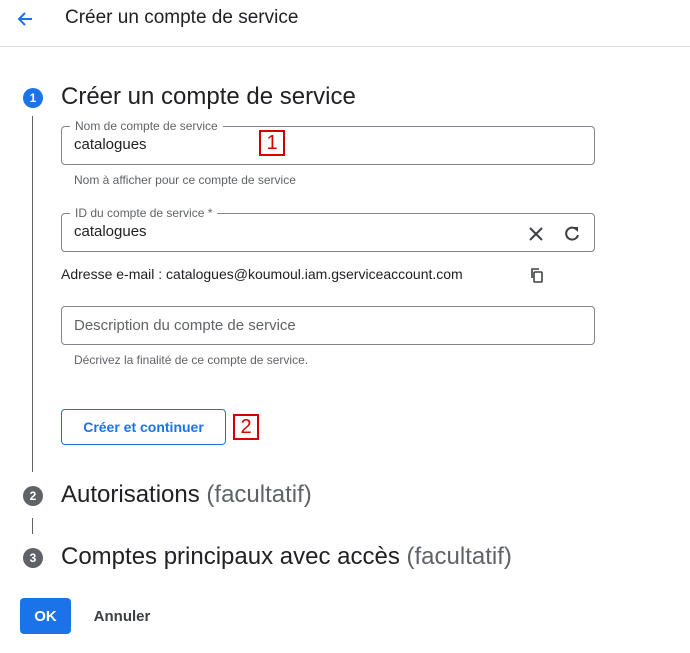 This screenshot has height=653, width=690. Describe the element at coordinates (110, 144) in the screenshot. I see `name-field-value: catalogues` at that location.